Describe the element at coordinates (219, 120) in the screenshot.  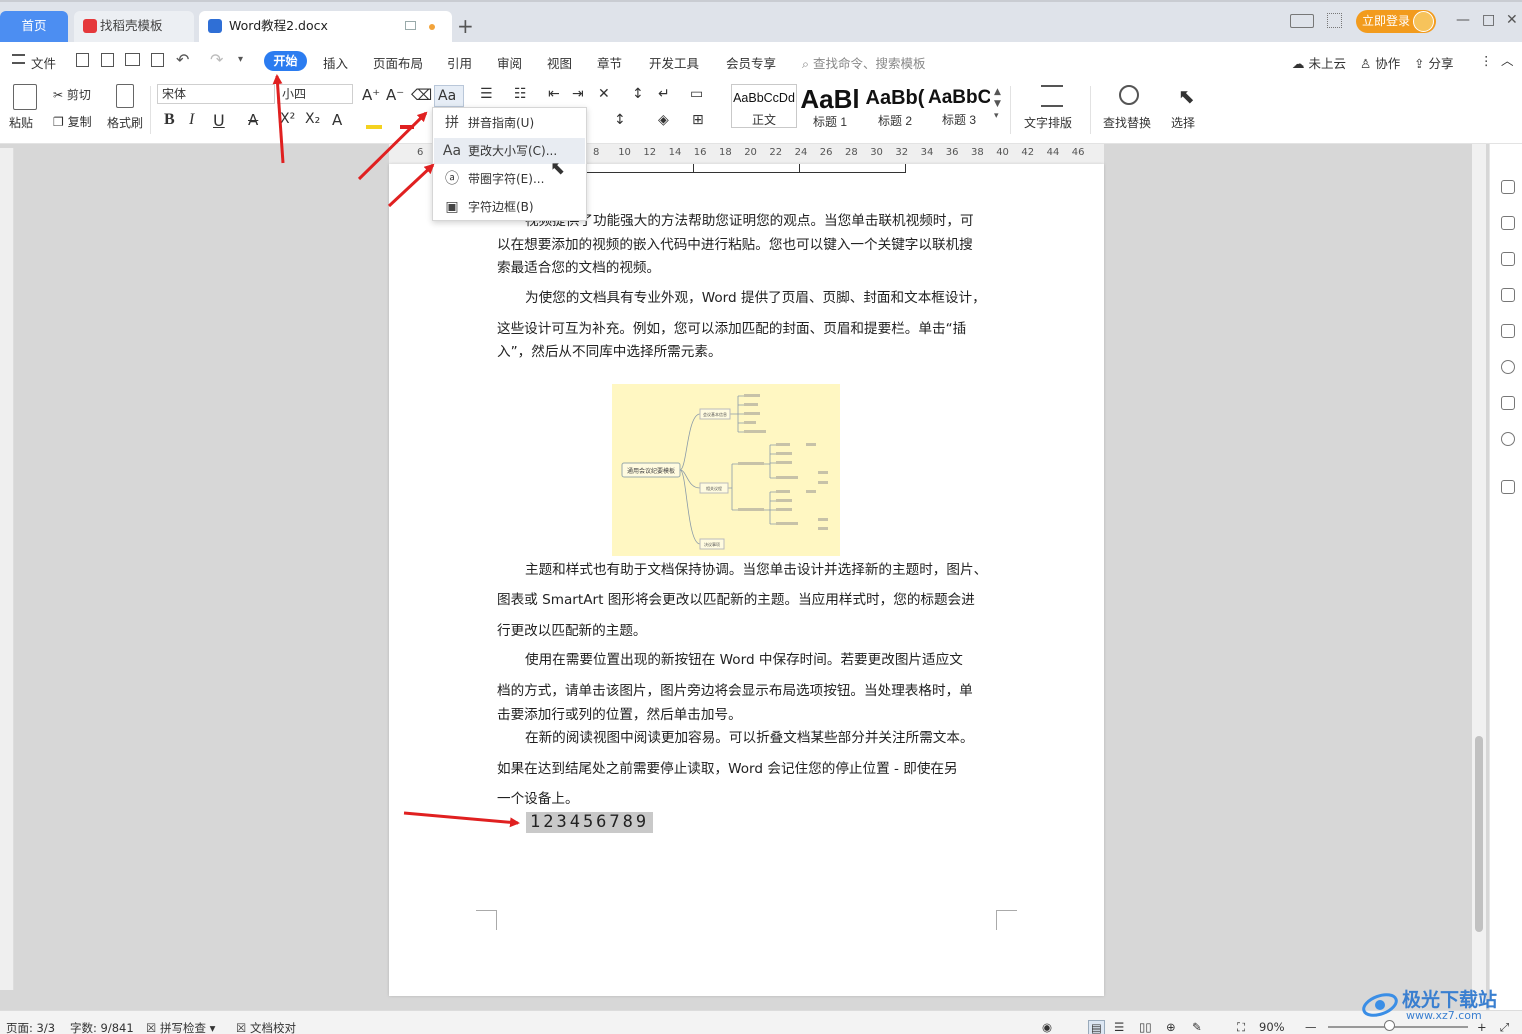
I see `underline-icon: U` at that location.